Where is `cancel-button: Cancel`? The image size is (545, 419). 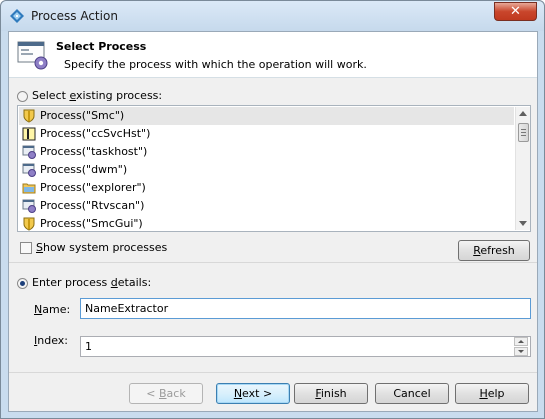
cancel-button: Cancel is located at coordinates (412, 393).